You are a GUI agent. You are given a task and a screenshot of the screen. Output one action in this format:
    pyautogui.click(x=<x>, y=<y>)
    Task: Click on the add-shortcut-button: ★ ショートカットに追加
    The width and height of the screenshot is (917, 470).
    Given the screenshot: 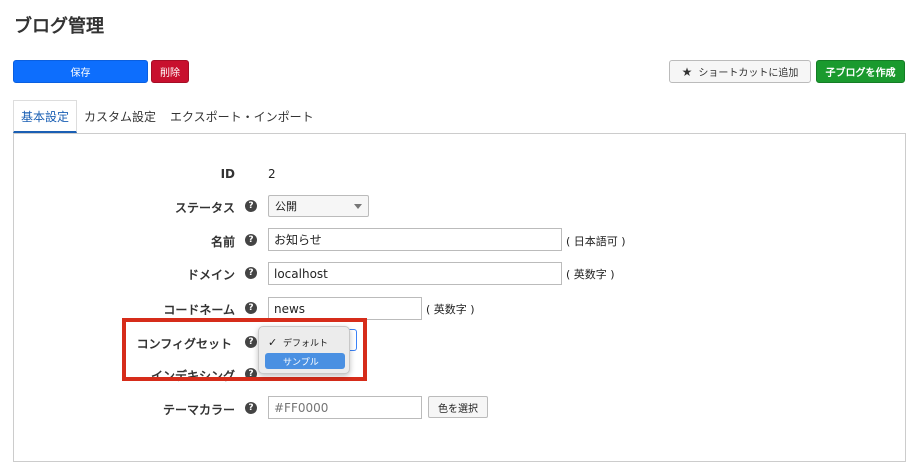 What is the action you would take?
    pyautogui.click(x=740, y=71)
    